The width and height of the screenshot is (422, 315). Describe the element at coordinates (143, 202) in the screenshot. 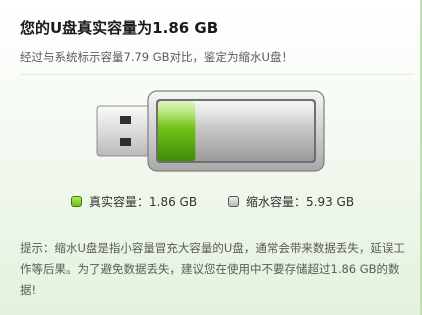

I see `real-capacity-label: 真实容量：1.86 GB` at that location.